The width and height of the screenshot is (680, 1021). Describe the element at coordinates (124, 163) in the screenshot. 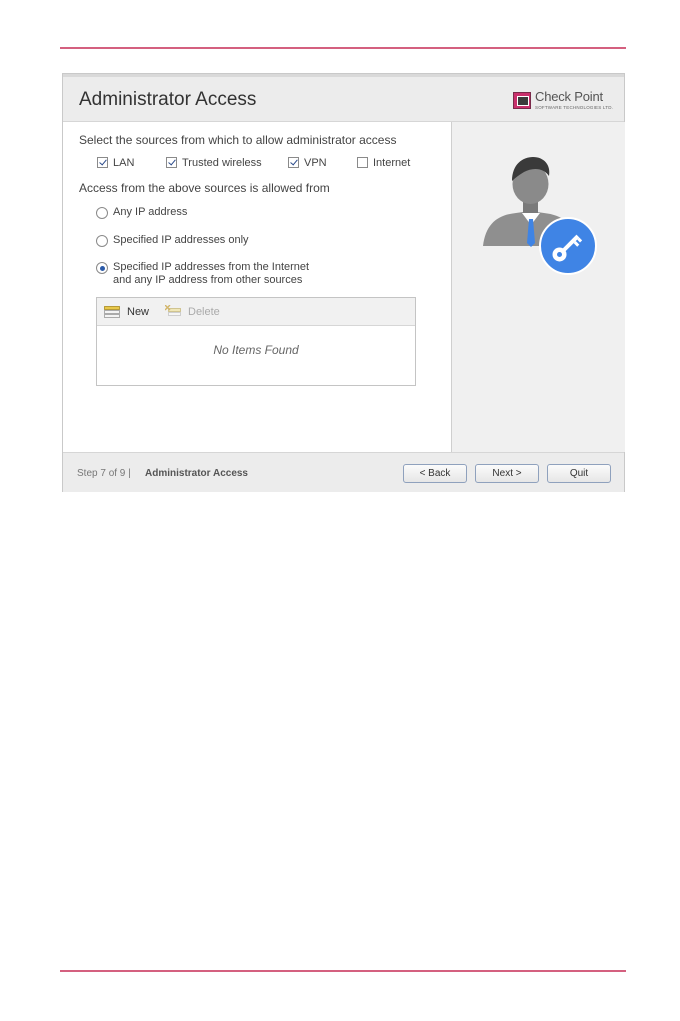

I see `lan-label: LAN` at that location.